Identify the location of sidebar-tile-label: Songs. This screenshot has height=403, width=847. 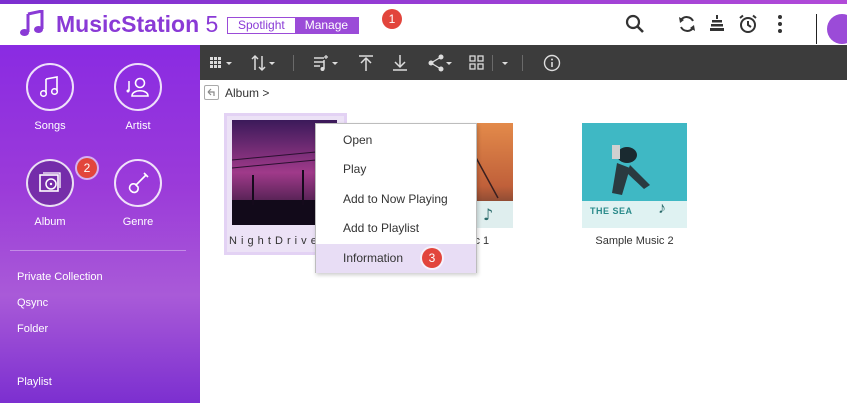
(50, 126).